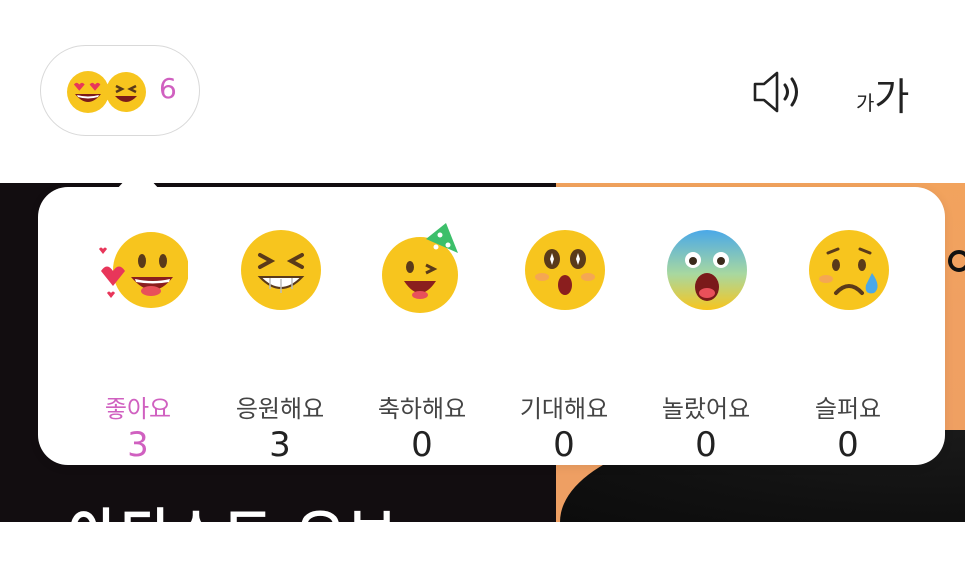 The image size is (965, 569). I want to click on sad-emoji-icon, so click(849, 270).